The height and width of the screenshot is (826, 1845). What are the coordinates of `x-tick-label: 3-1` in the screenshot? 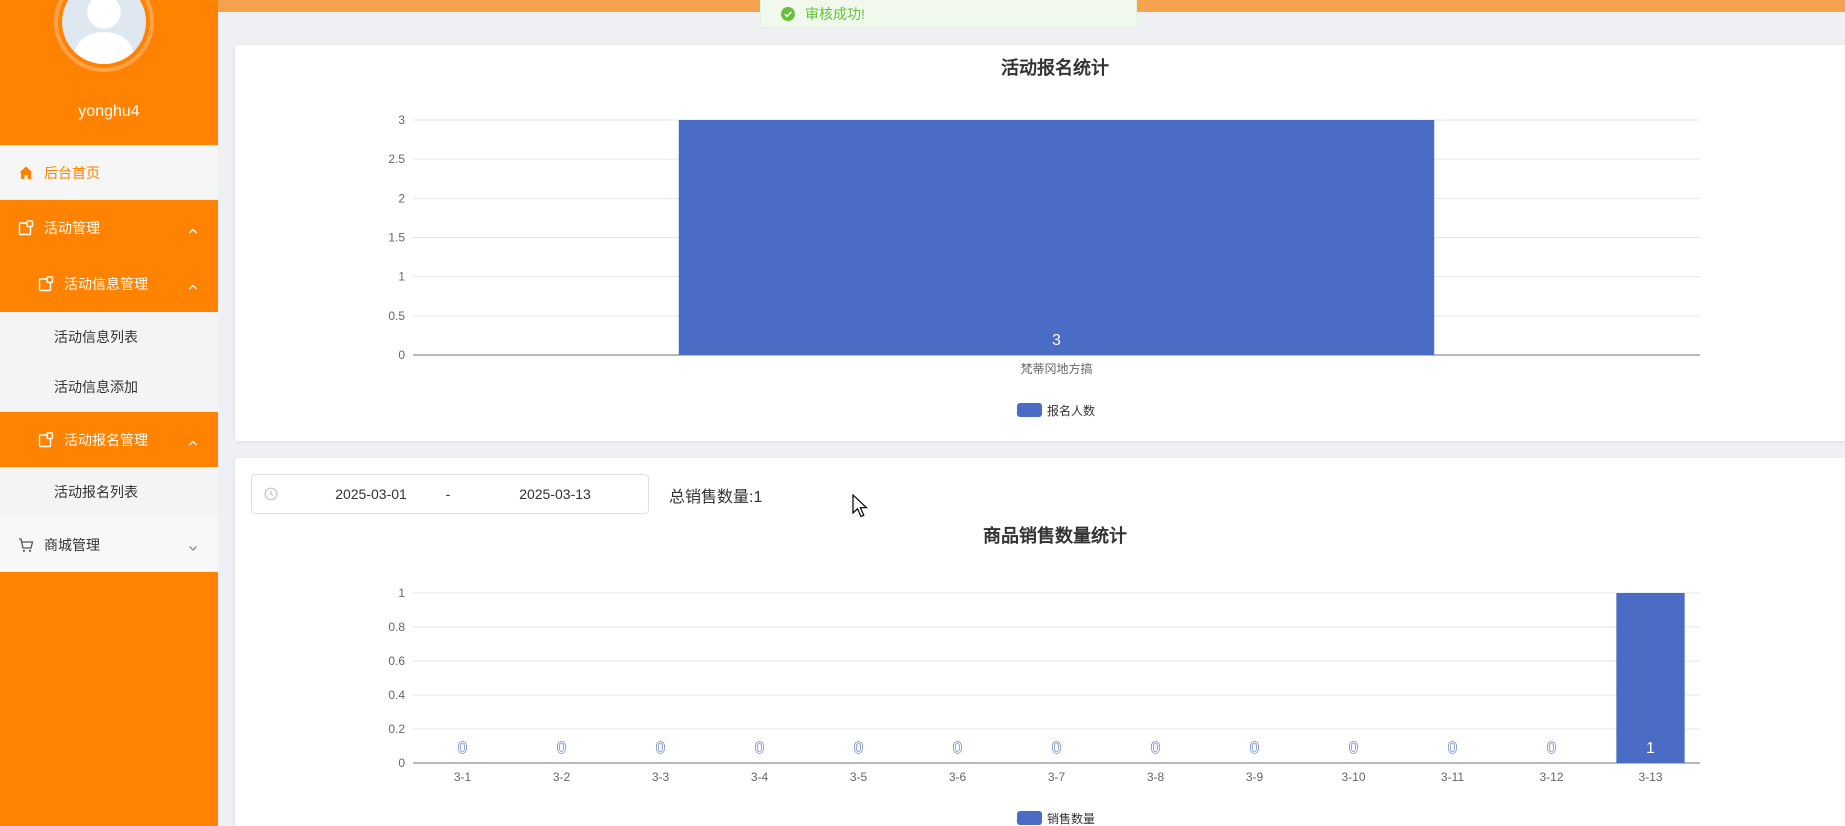 It's located at (463, 777).